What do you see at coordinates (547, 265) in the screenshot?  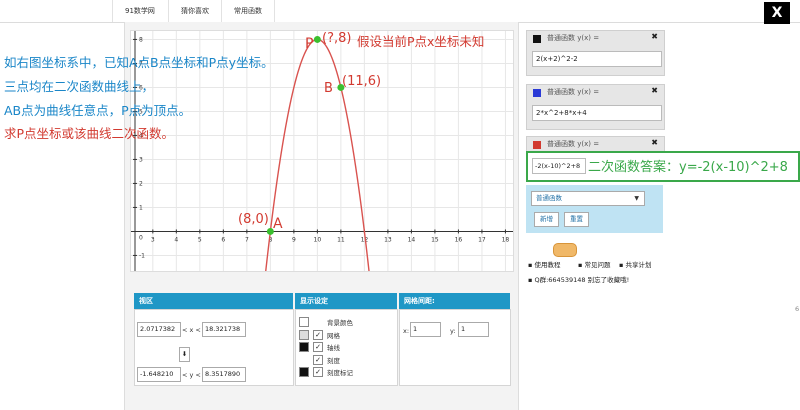 I see `tutorial-link-label: 使用教程` at bounding box center [547, 265].